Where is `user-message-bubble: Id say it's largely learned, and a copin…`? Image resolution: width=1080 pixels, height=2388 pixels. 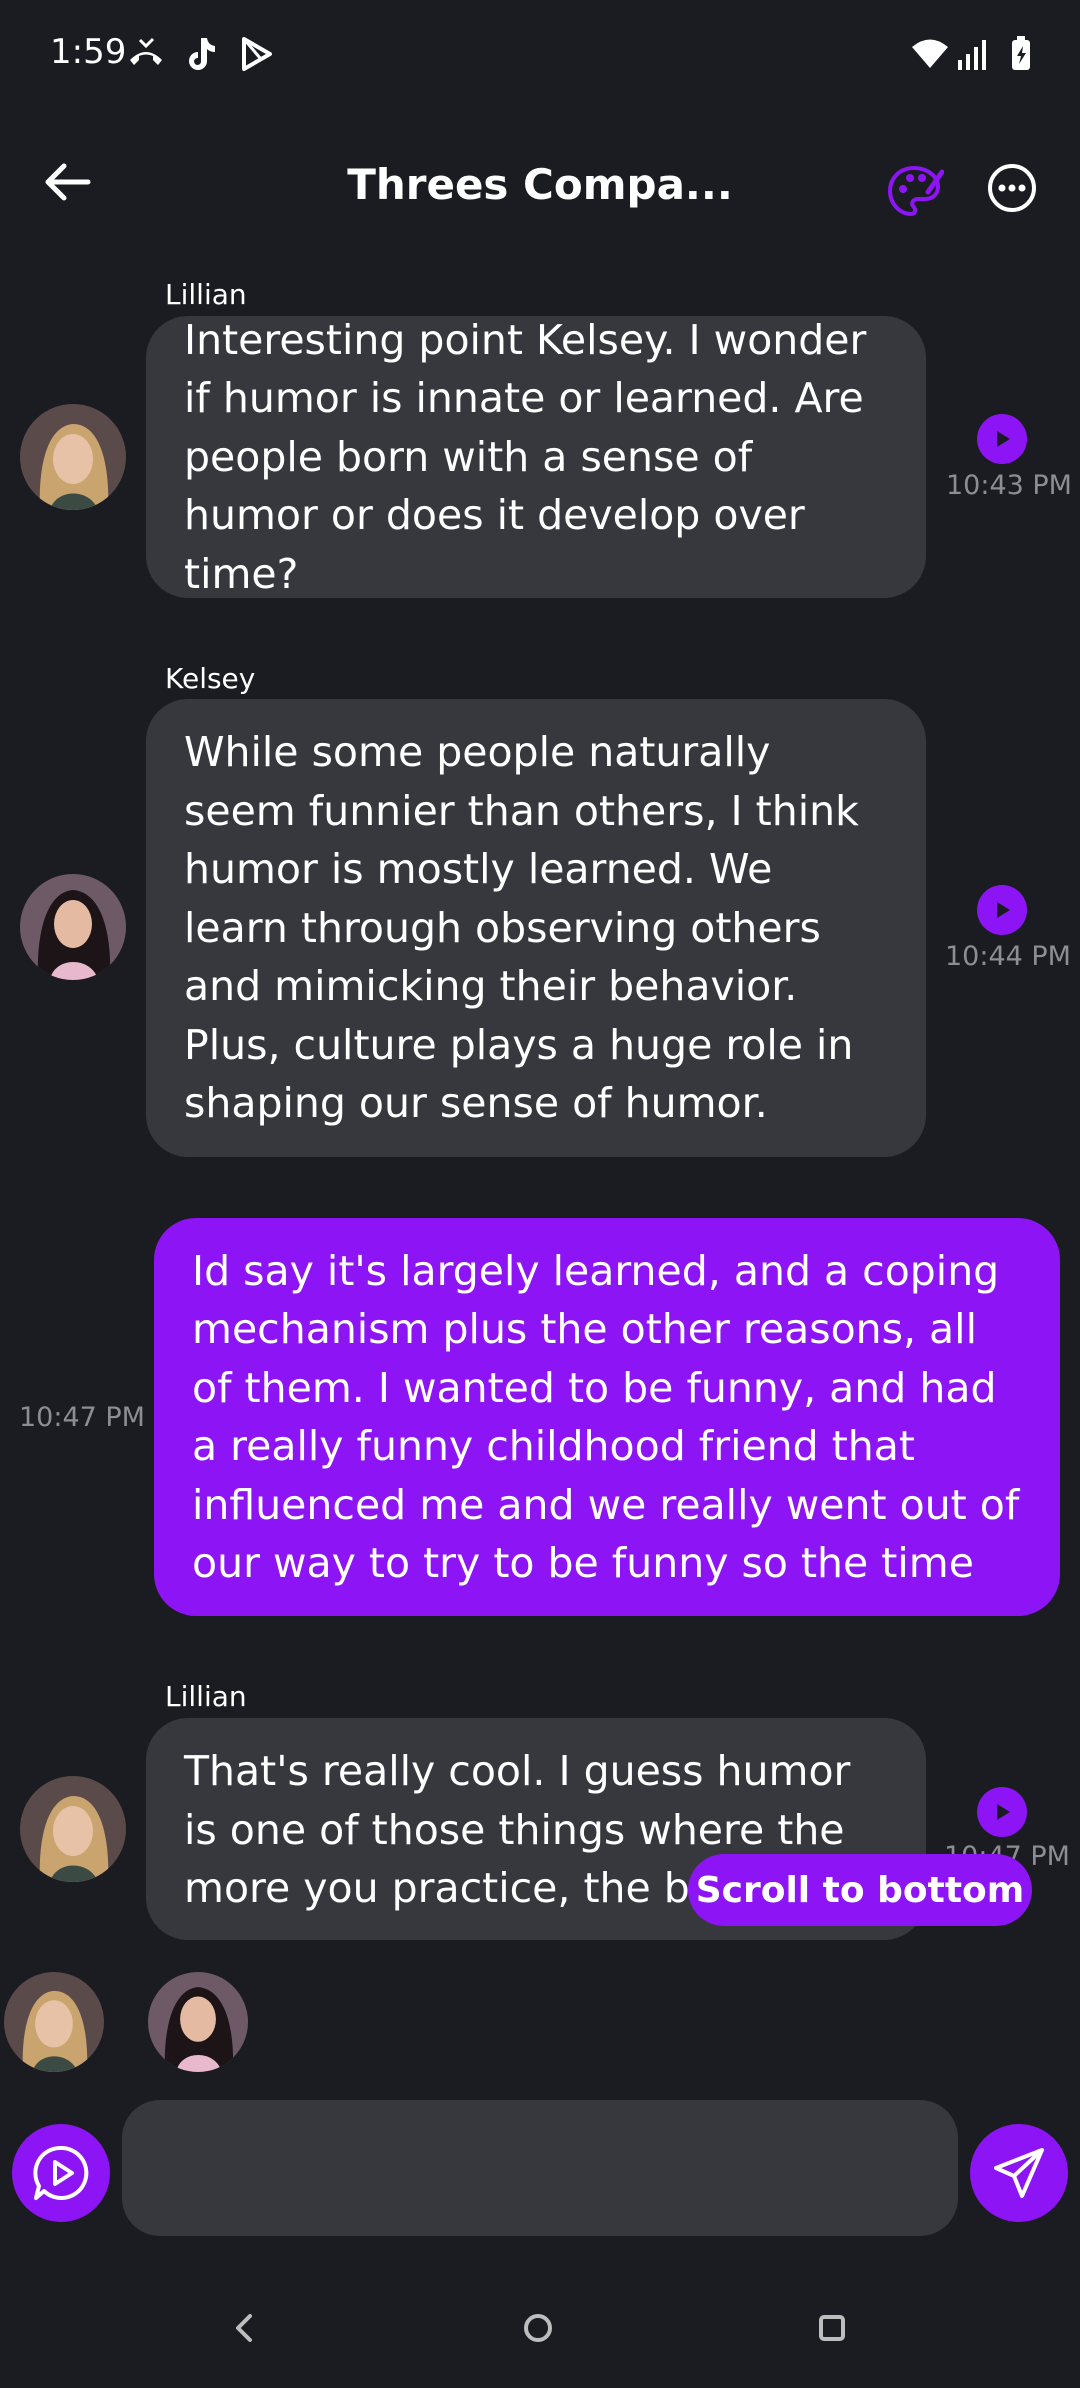 user-message-bubble: Id say it's largely learned, and a copin… is located at coordinates (607, 1417).